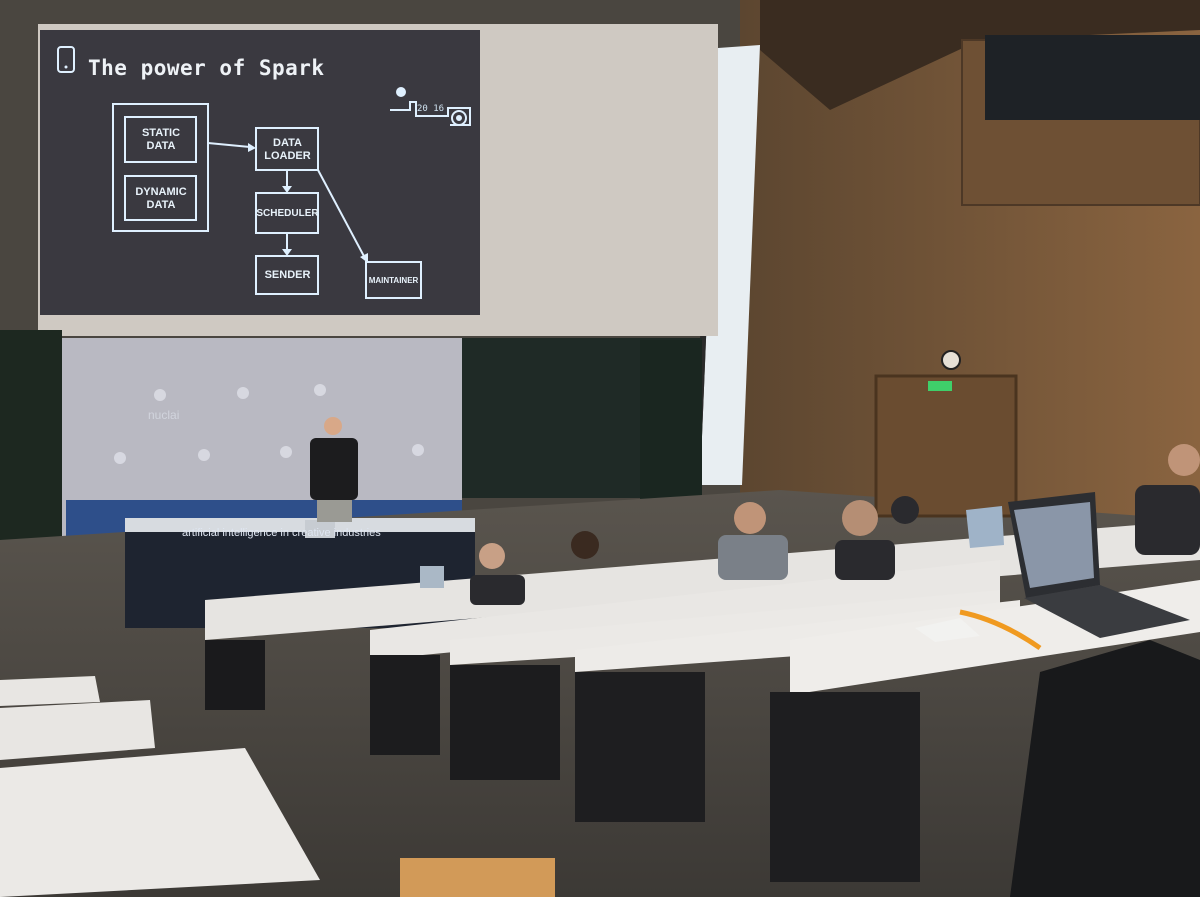 The image size is (1200, 897). What do you see at coordinates (206, 68) in the screenshot?
I see `slide-title: The power of Spark` at bounding box center [206, 68].